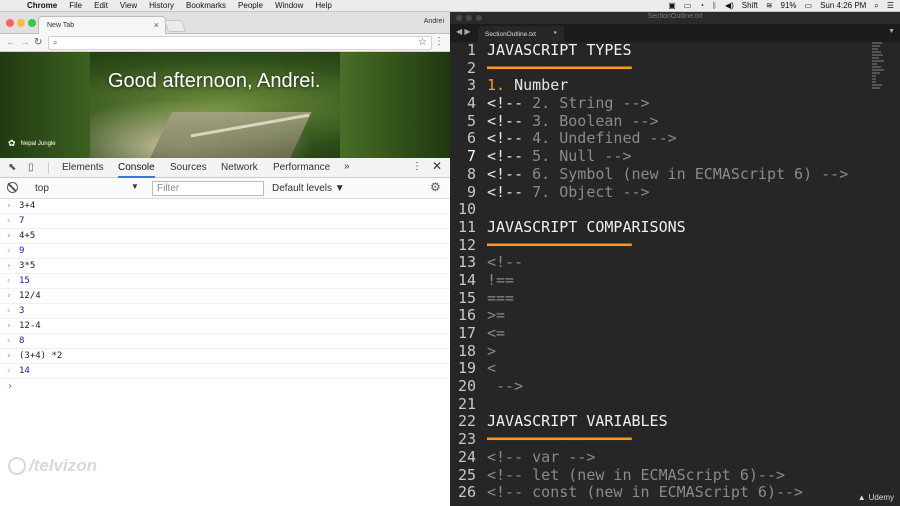  Describe the element at coordinates (10, 23) in the screenshot. I see `close-window-button` at that location.